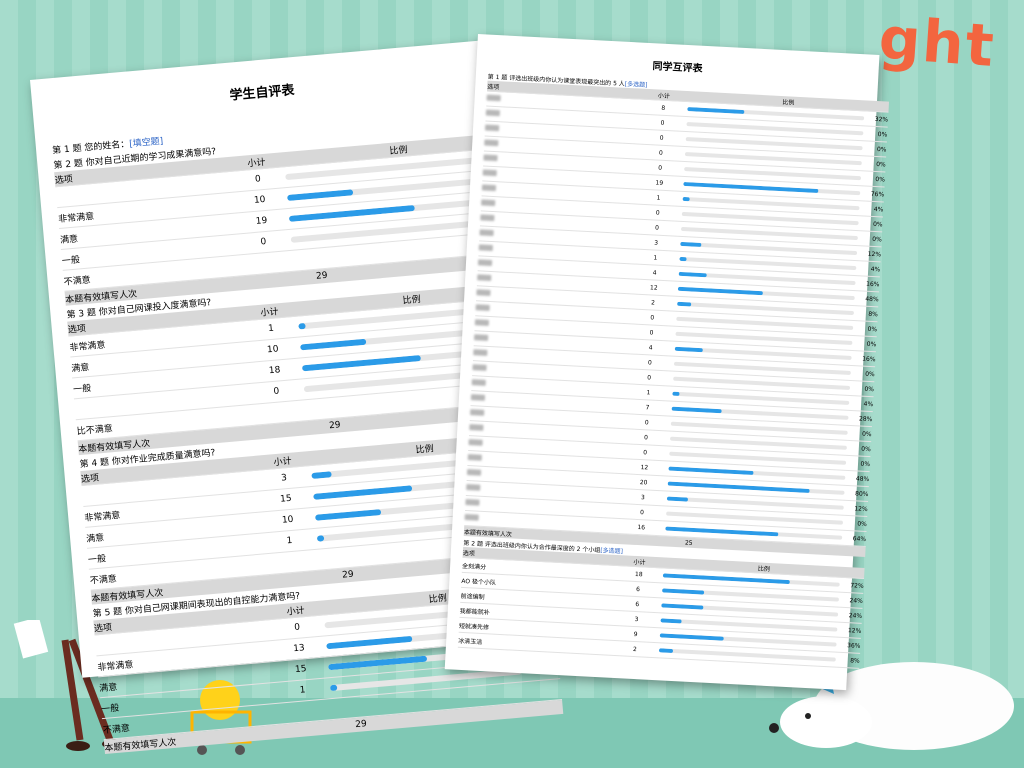 The height and width of the screenshot is (768, 1024). I want to click on row-count: 4, so click(654, 272).